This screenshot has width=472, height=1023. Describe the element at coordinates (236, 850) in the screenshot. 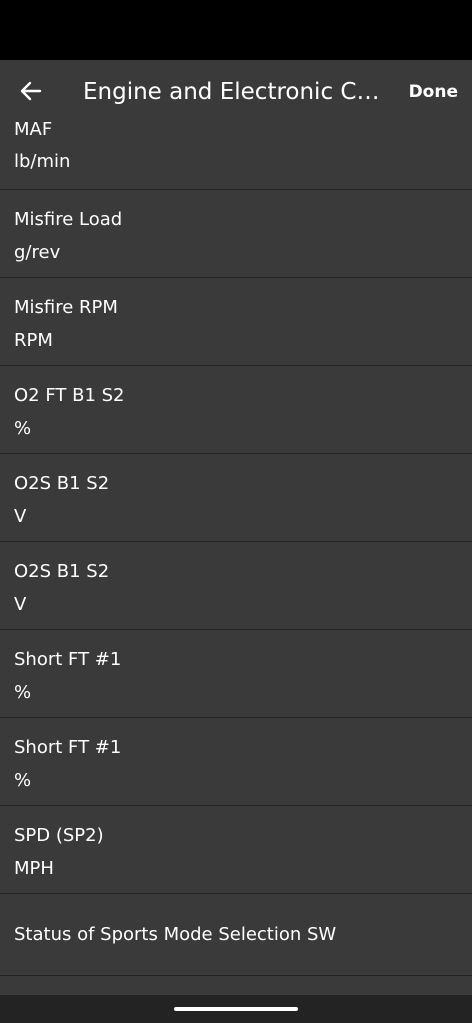

I see `list-item: SPD (SP2) MPH` at that location.